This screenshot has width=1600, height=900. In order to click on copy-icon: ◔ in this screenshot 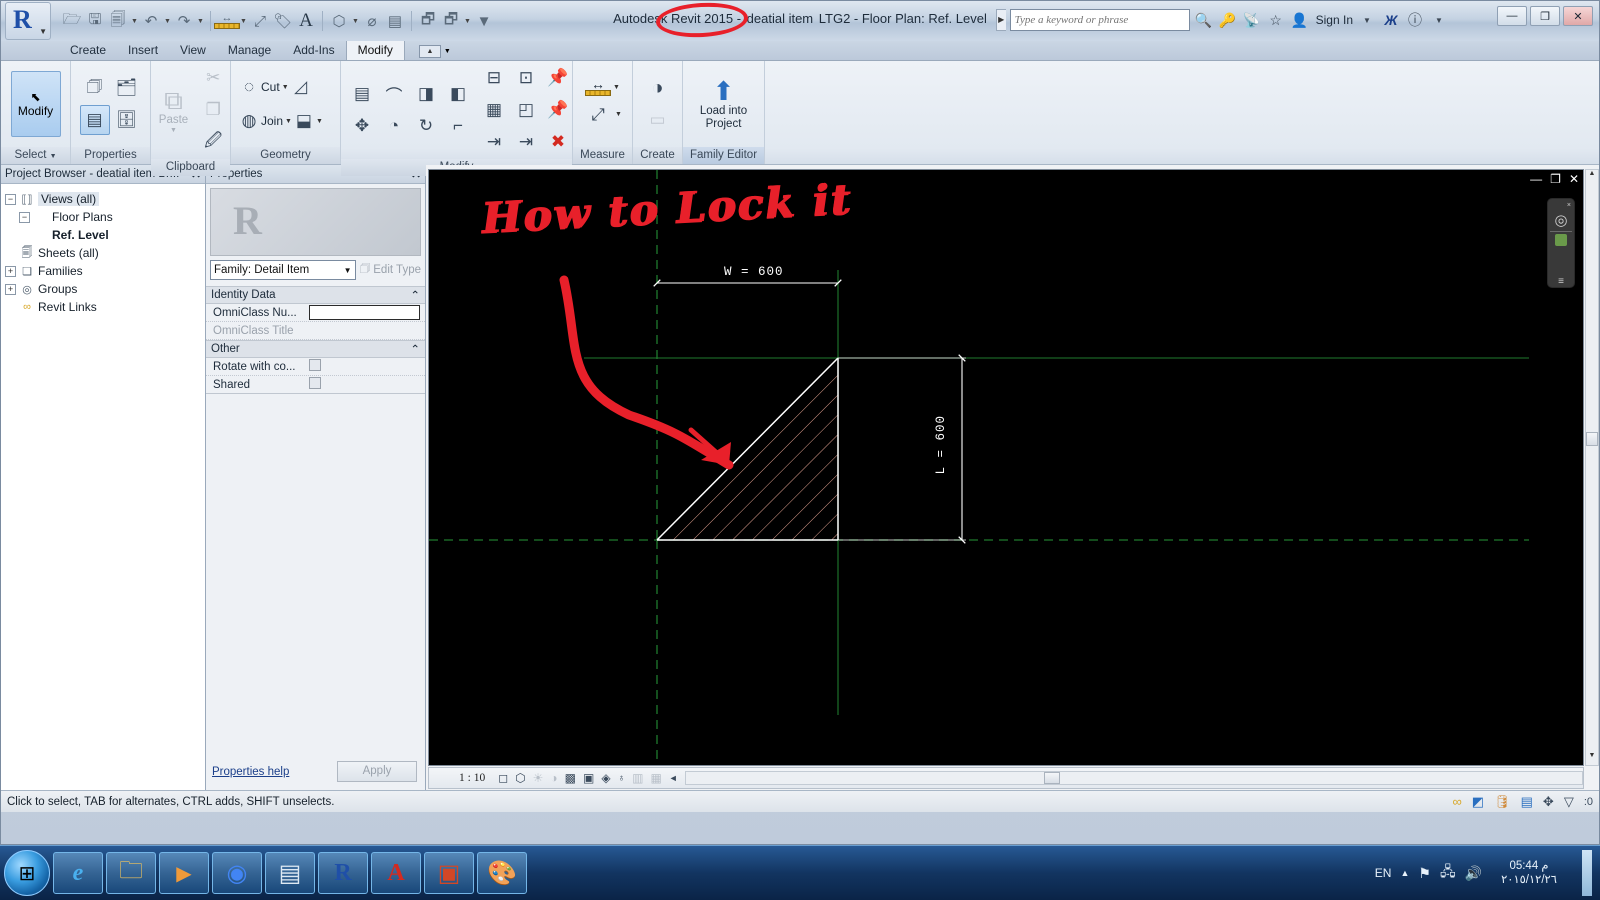, I will do `click(394, 126)`.